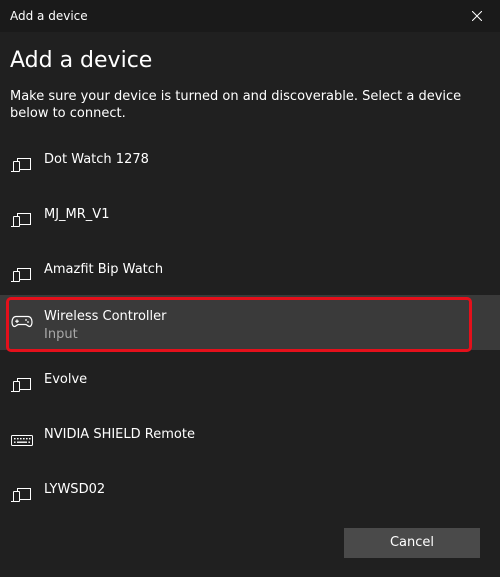 Image resolution: width=500 pixels, height=577 pixels. I want to click on device-item-nvidia-shield-remote: NVIDIA SHIELD Remote, so click(250, 442).